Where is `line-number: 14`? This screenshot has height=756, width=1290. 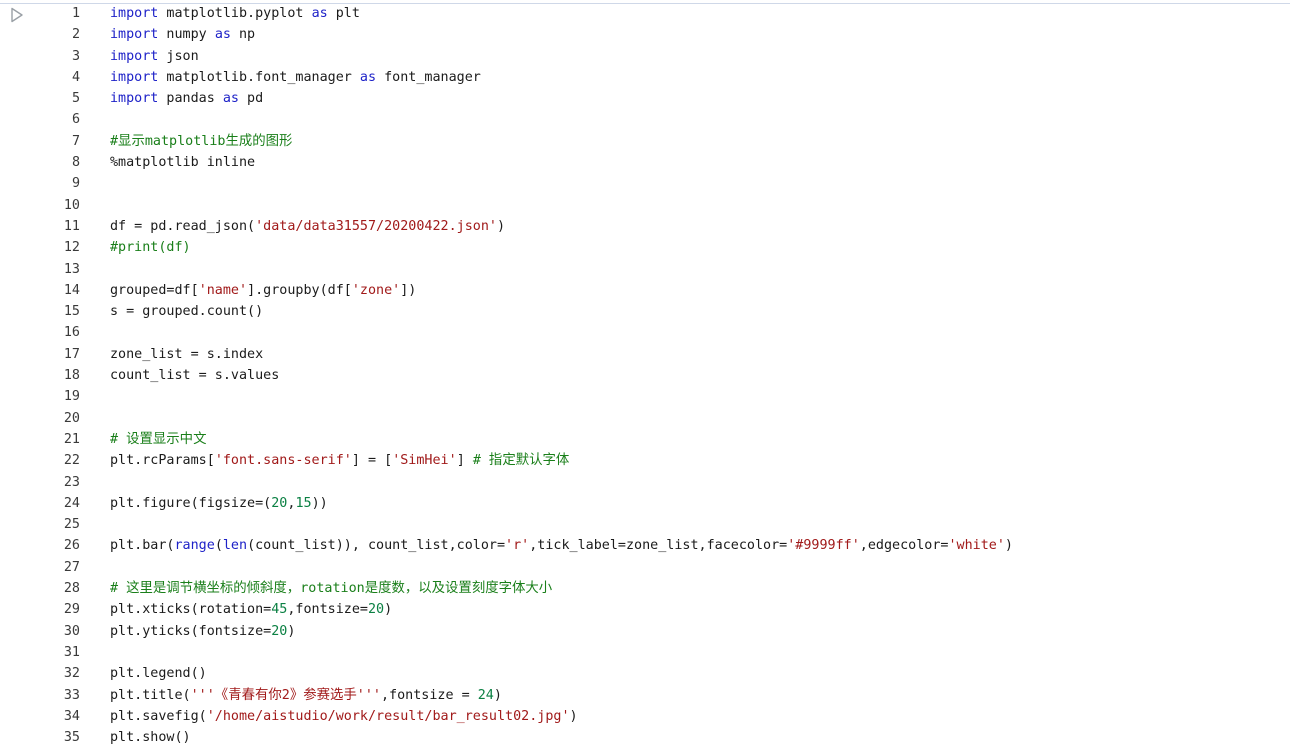 line-number: 14 is located at coordinates (71, 290).